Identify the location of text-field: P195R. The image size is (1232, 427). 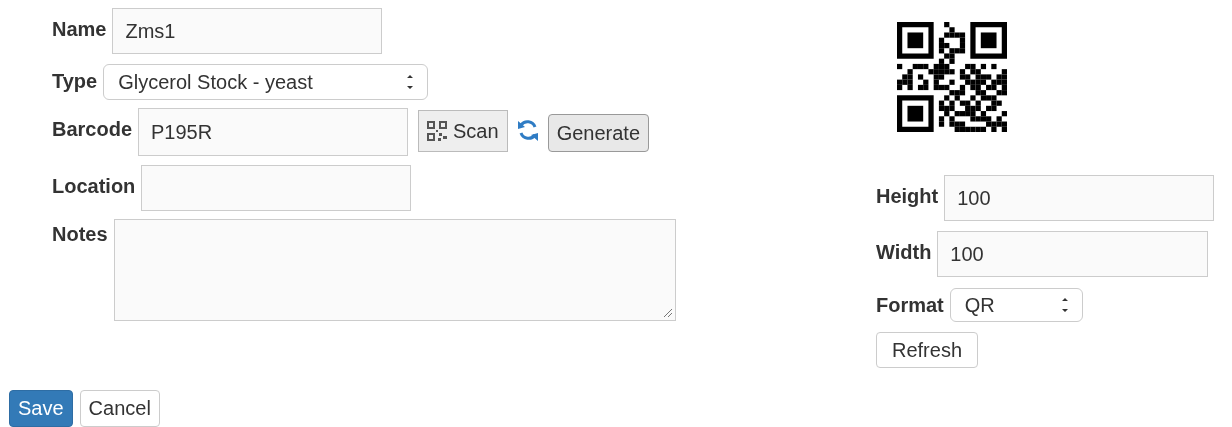
(273, 132).